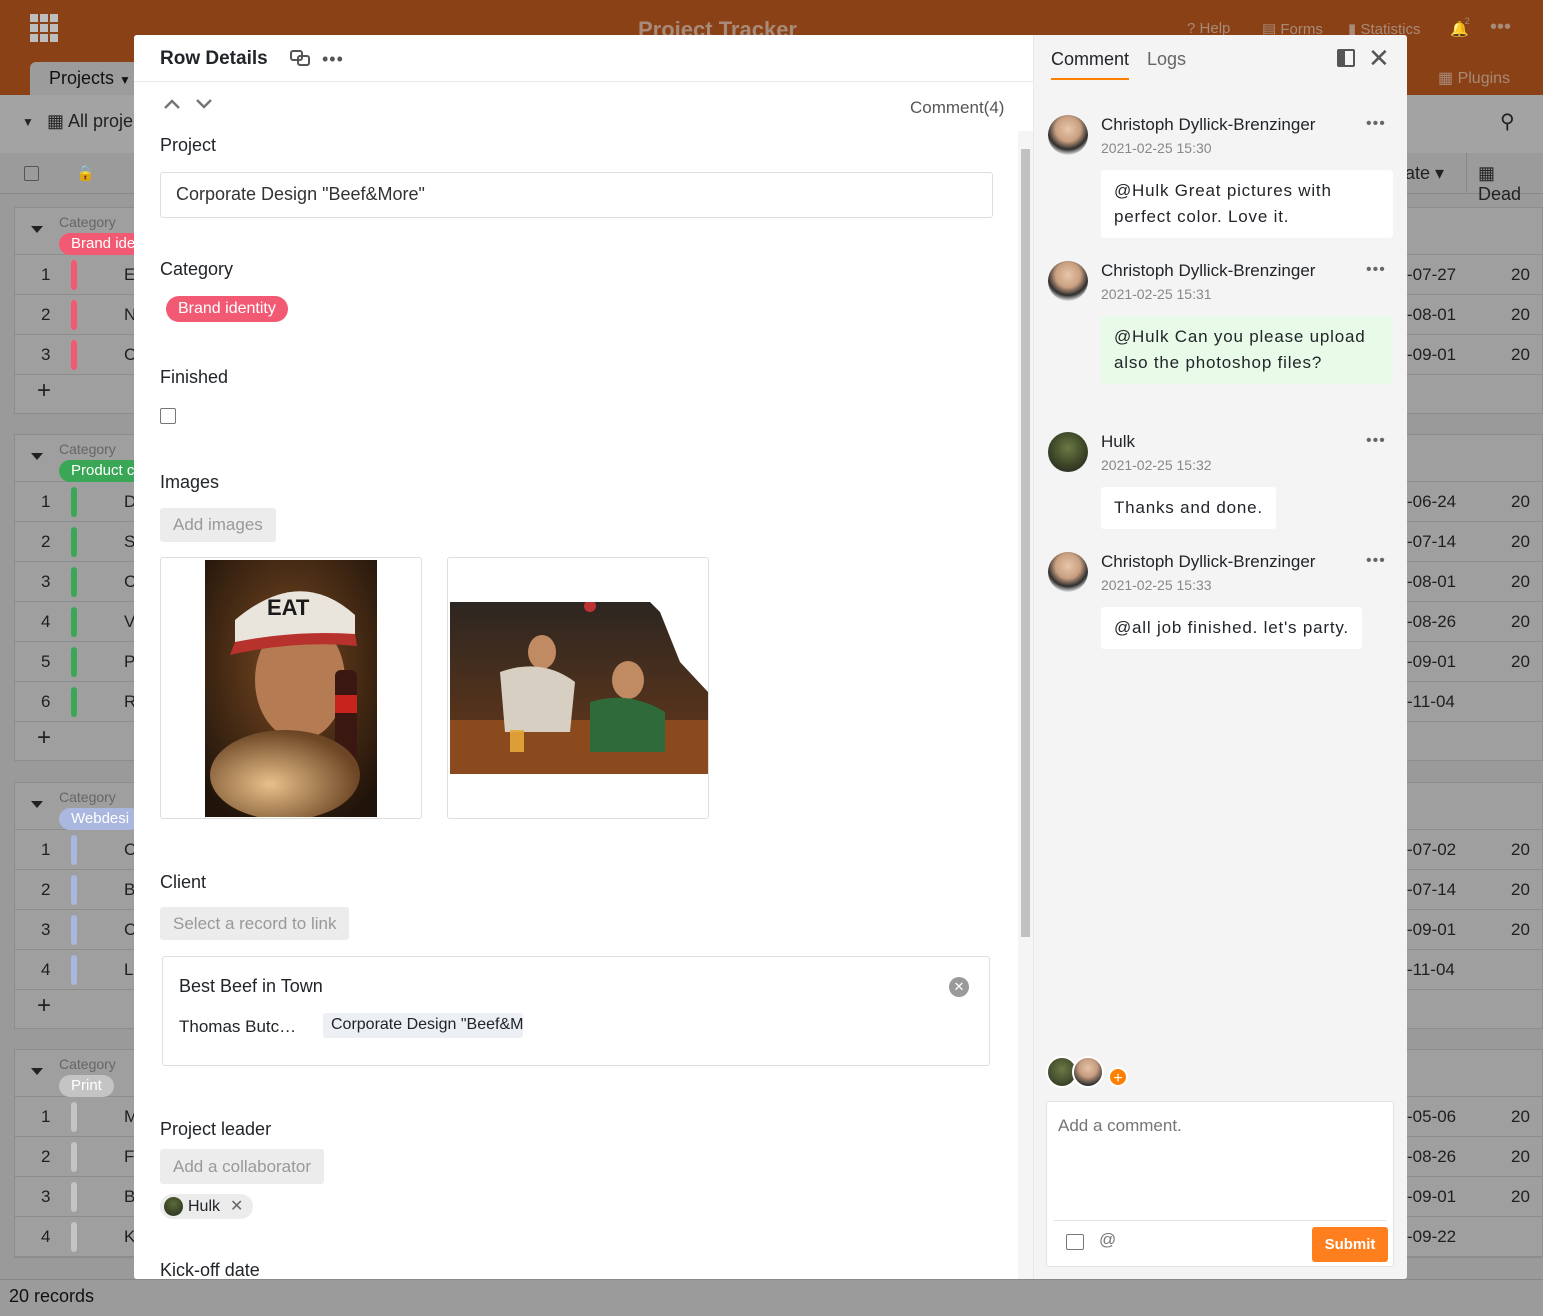 Image resolution: width=1543 pixels, height=1316 pixels. What do you see at coordinates (959, 987) in the screenshot?
I see `remove-link-icon: ✕` at bounding box center [959, 987].